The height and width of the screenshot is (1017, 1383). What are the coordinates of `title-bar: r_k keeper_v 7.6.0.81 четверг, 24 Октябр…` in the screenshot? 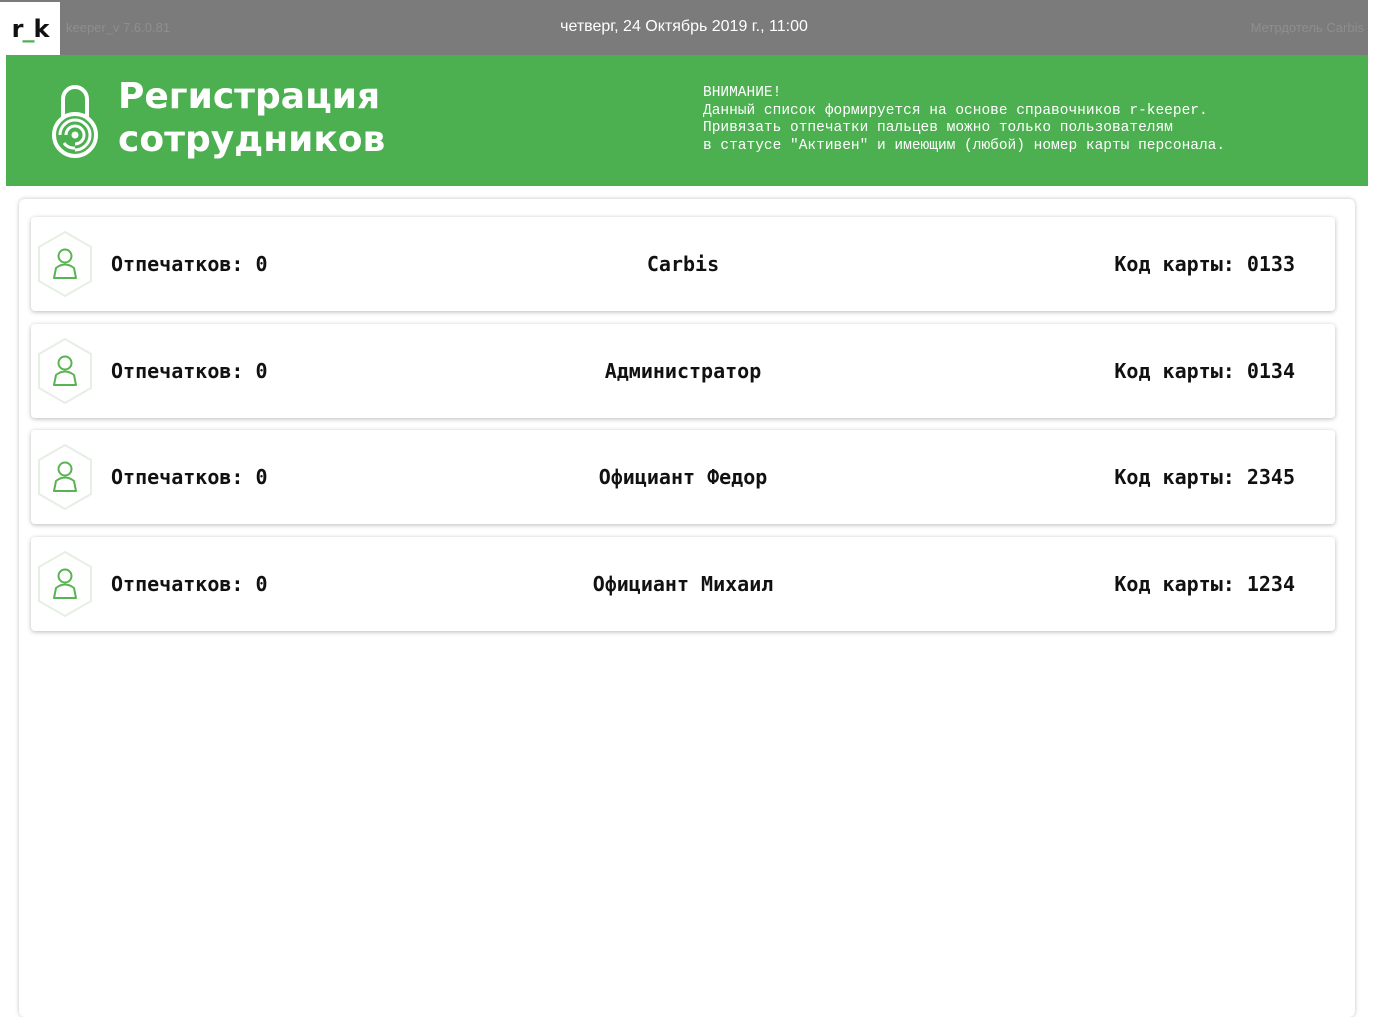 It's located at (684, 27).